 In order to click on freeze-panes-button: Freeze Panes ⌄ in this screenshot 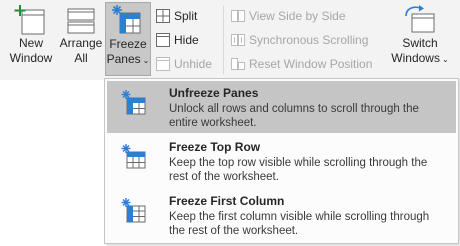, I will do `click(128, 39)`.